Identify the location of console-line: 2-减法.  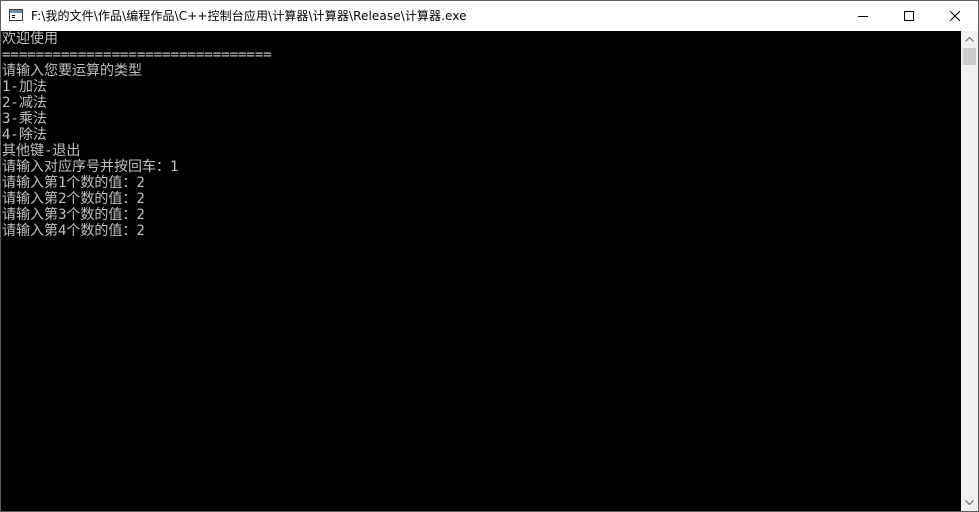
(24, 103).